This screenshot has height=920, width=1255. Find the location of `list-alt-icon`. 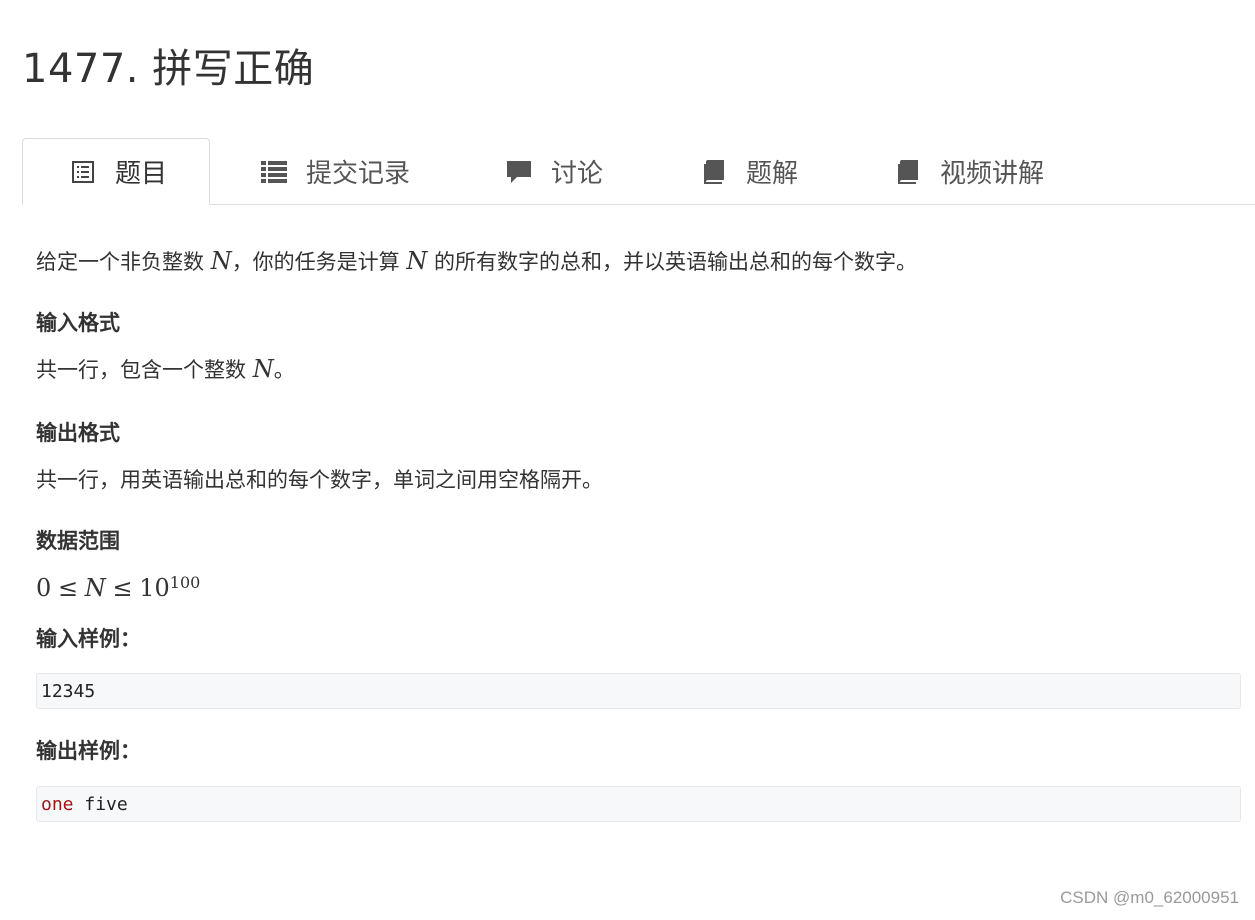

list-alt-icon is located at coordinates (83, 172).